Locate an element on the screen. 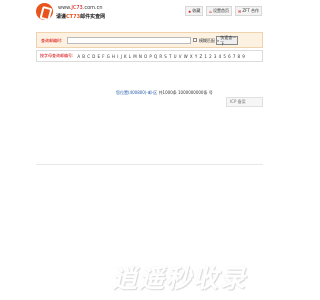  side-tag-label: ICP 备案 is located at coordinates (238, 101).